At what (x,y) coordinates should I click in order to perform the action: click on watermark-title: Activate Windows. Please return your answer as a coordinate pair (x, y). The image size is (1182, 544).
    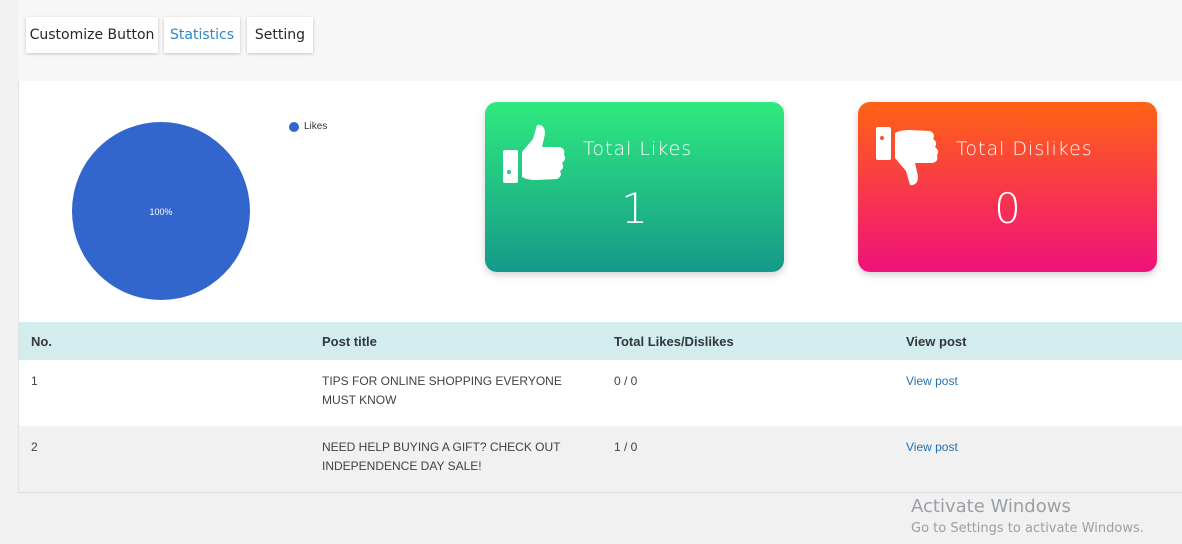
    Looking at the image, I should click on (991, 506).